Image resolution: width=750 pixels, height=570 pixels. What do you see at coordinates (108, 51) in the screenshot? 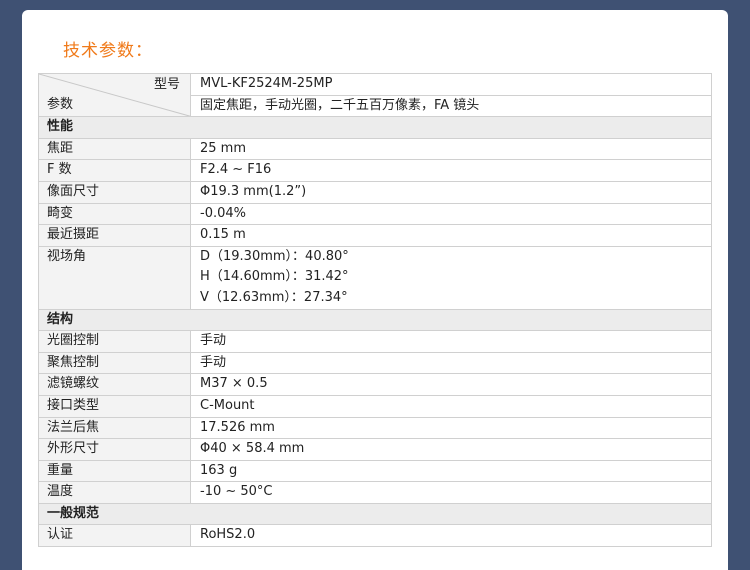
I see `page-title: 技术参数：` at bounding box center [108, 51].